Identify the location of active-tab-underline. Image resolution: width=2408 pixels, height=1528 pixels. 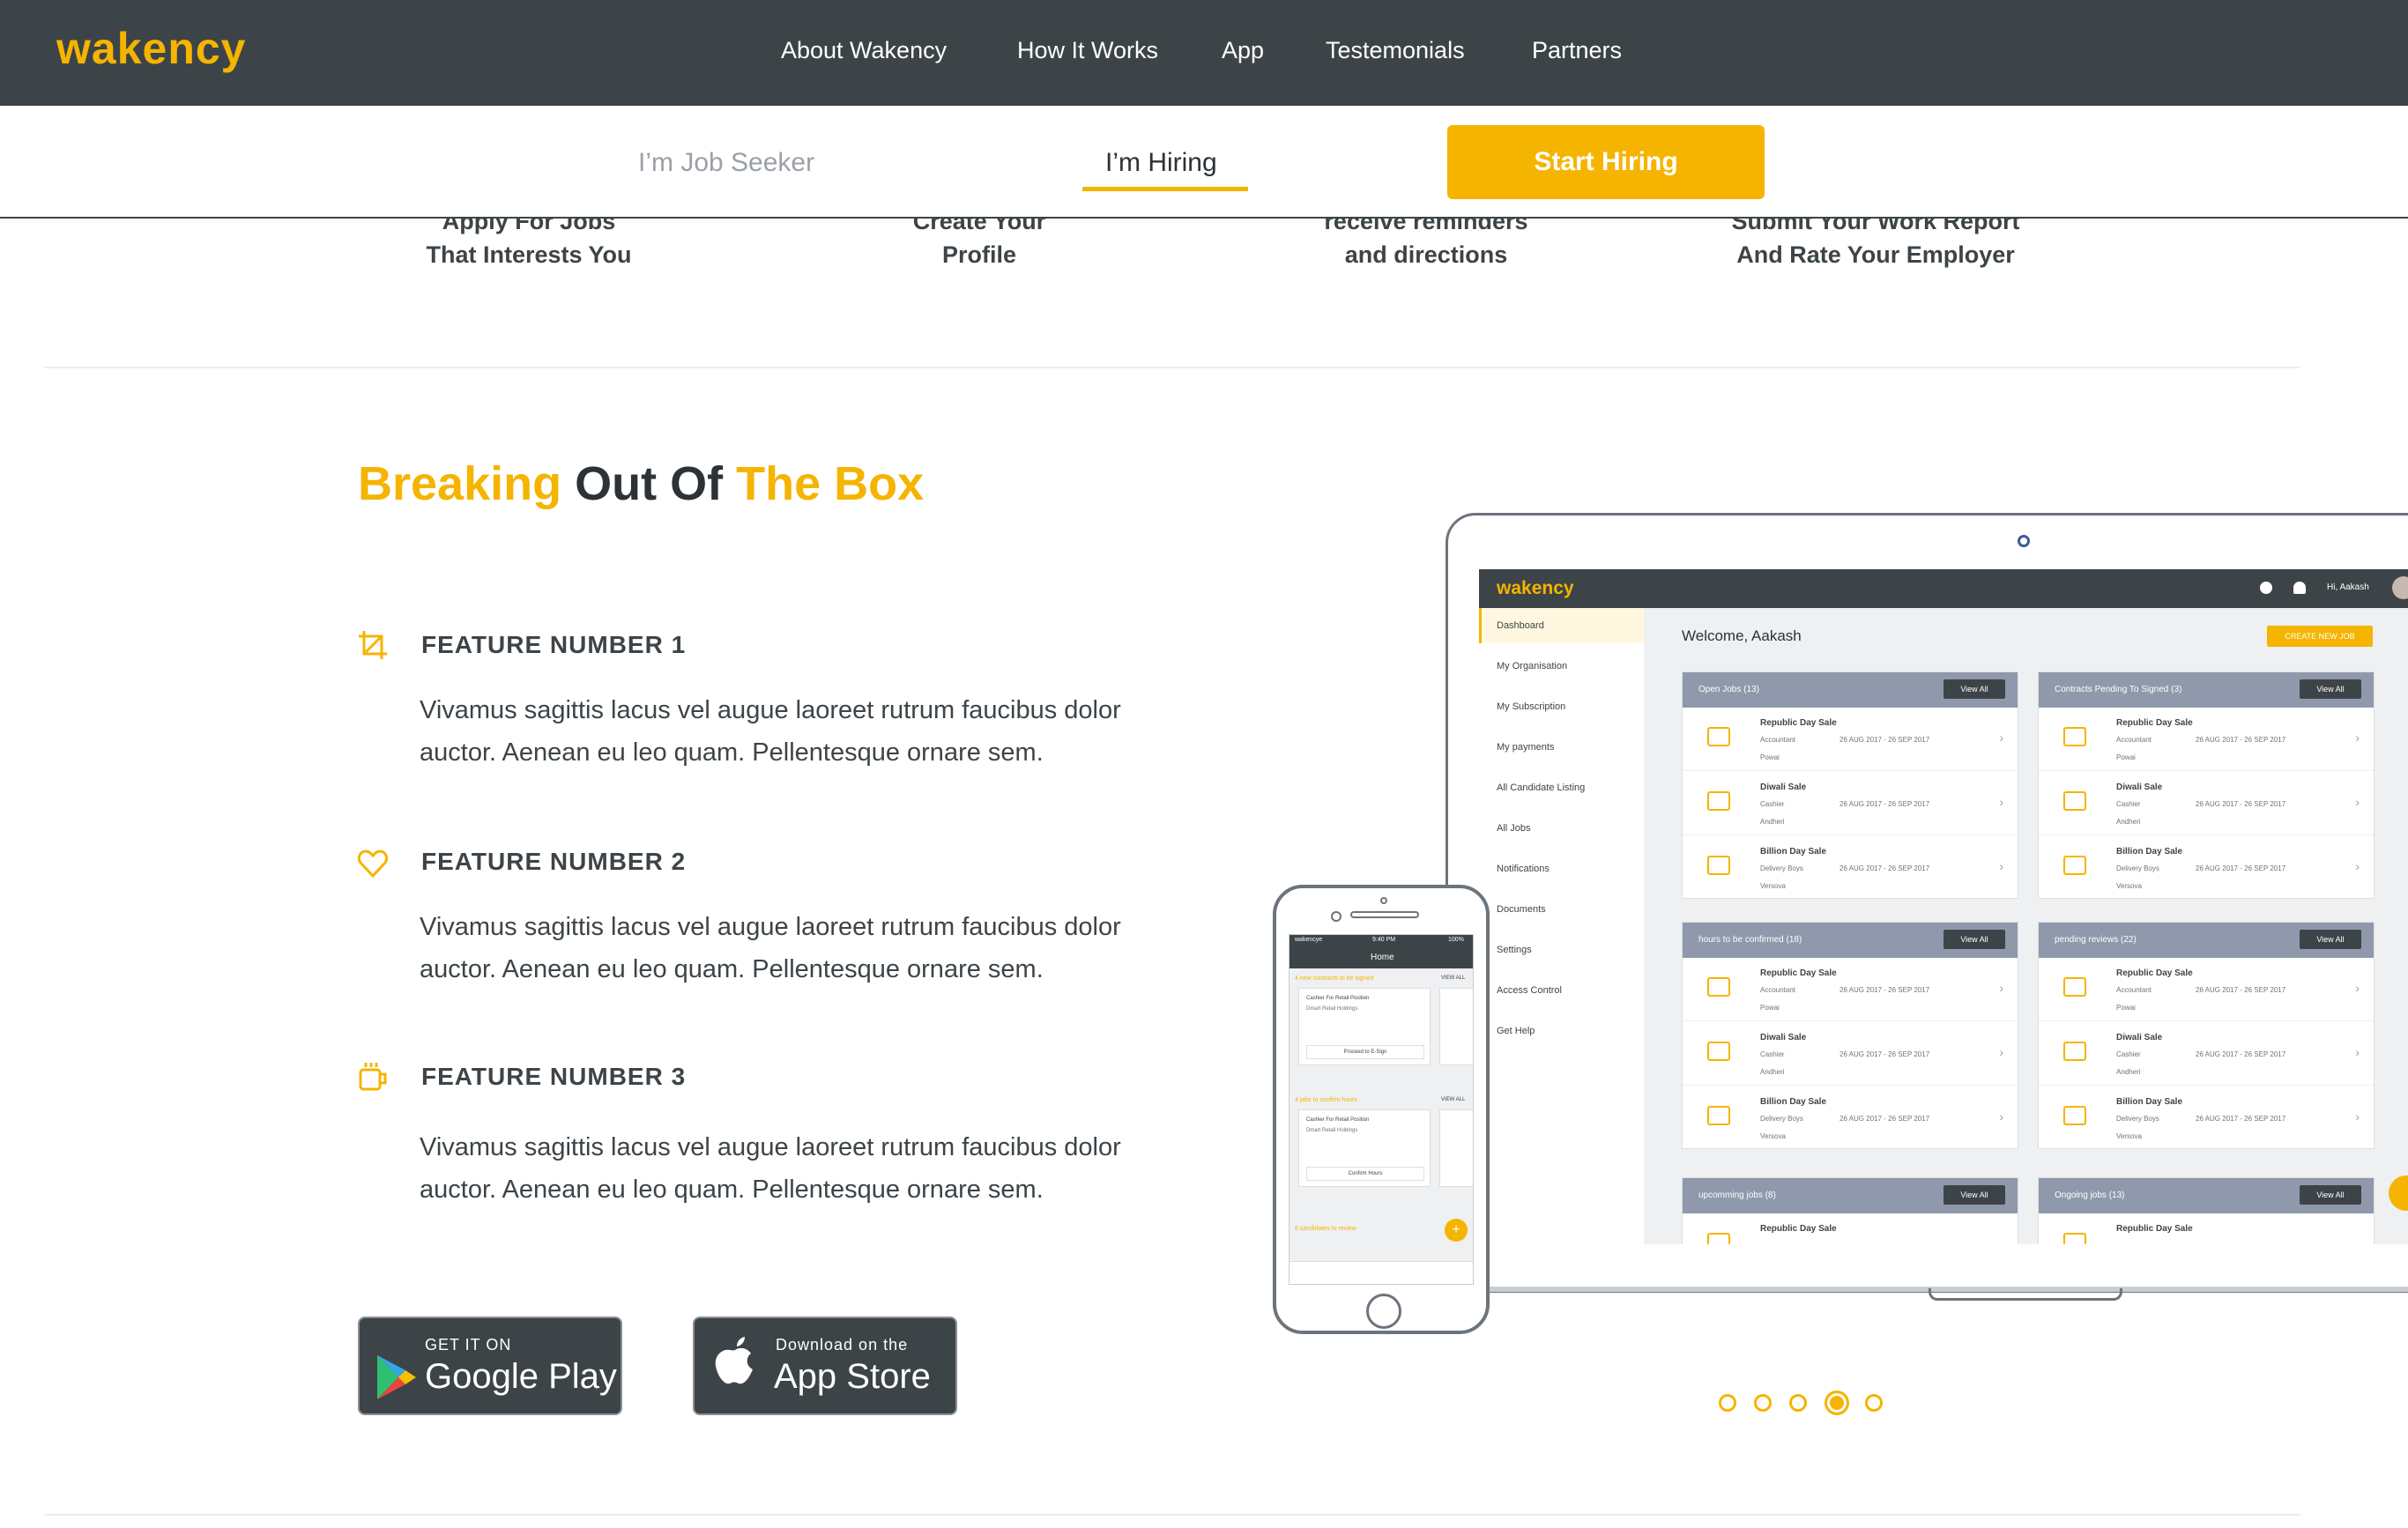
(1165, 189).